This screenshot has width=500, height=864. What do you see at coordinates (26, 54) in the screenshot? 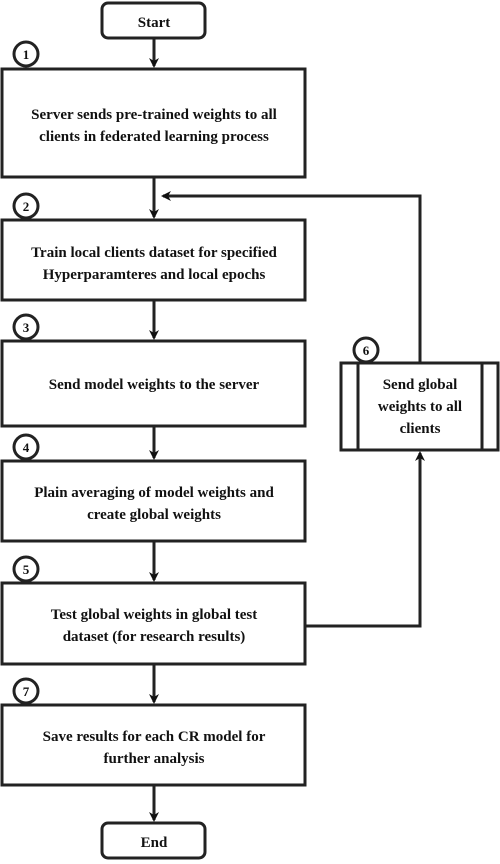
I see `step-1-number: 1` at bounding box center [26, 54].